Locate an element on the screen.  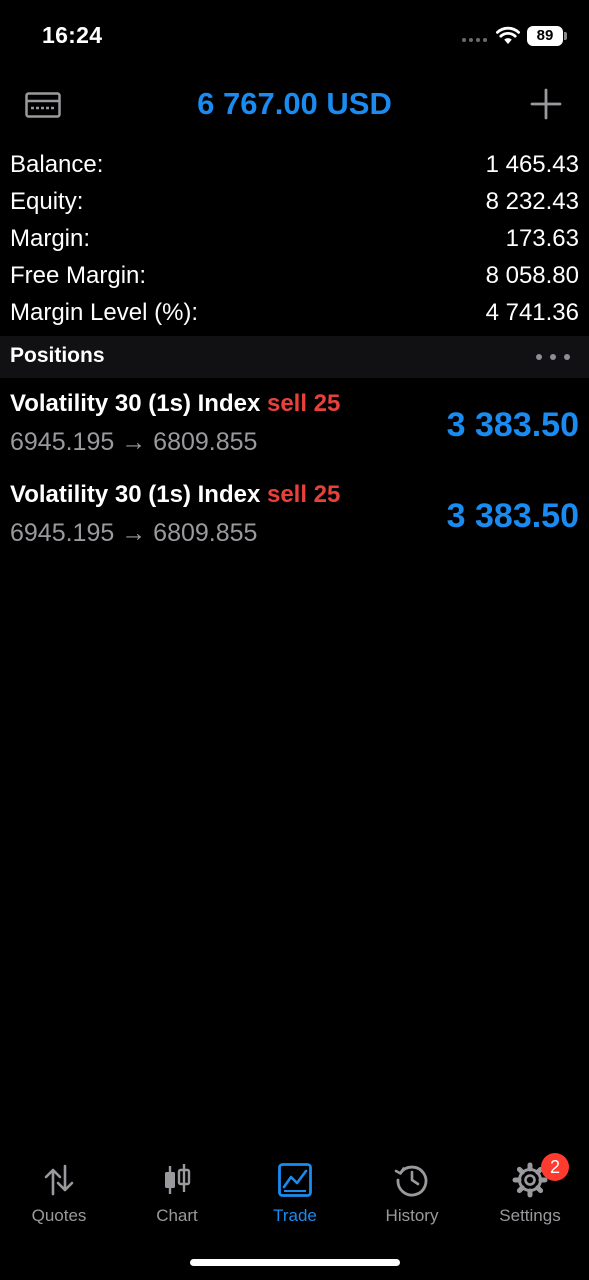
tab-label: Settings is located at coordinates (530, 1215).